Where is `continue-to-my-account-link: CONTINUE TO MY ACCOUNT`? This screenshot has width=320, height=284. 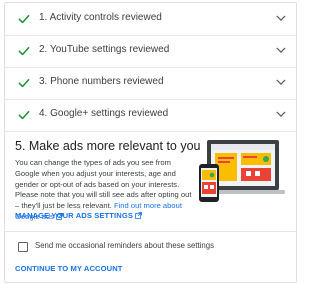 continue-to-my-account-link: CONTINUE TO MY ACCOUNT is located at coordinates (69, 268).